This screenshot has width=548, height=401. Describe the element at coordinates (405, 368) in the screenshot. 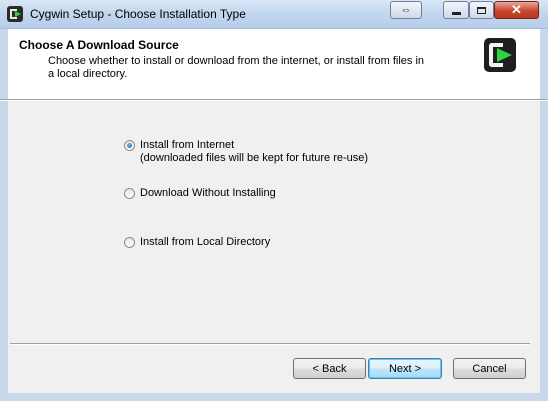

I see `next-button: Next >` at that location.